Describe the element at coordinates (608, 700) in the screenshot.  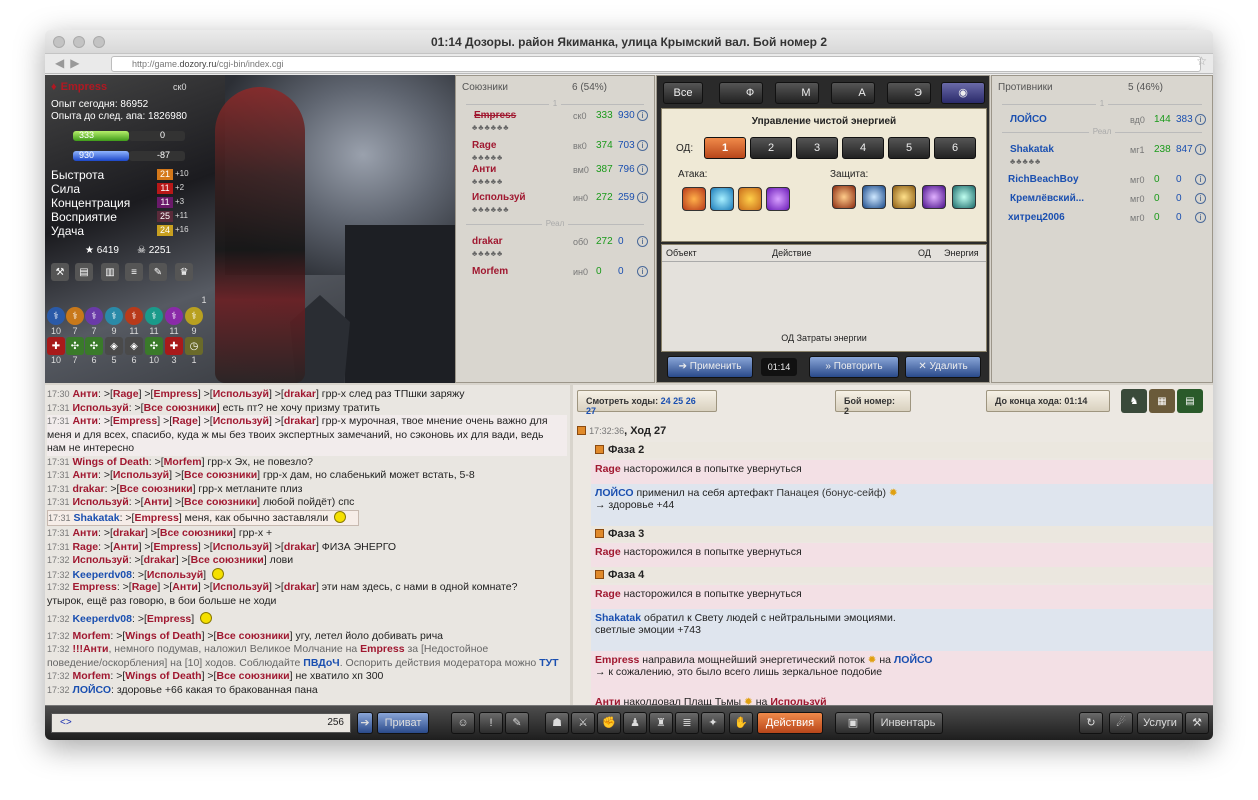
I see `actor-name: Анти` at that location.